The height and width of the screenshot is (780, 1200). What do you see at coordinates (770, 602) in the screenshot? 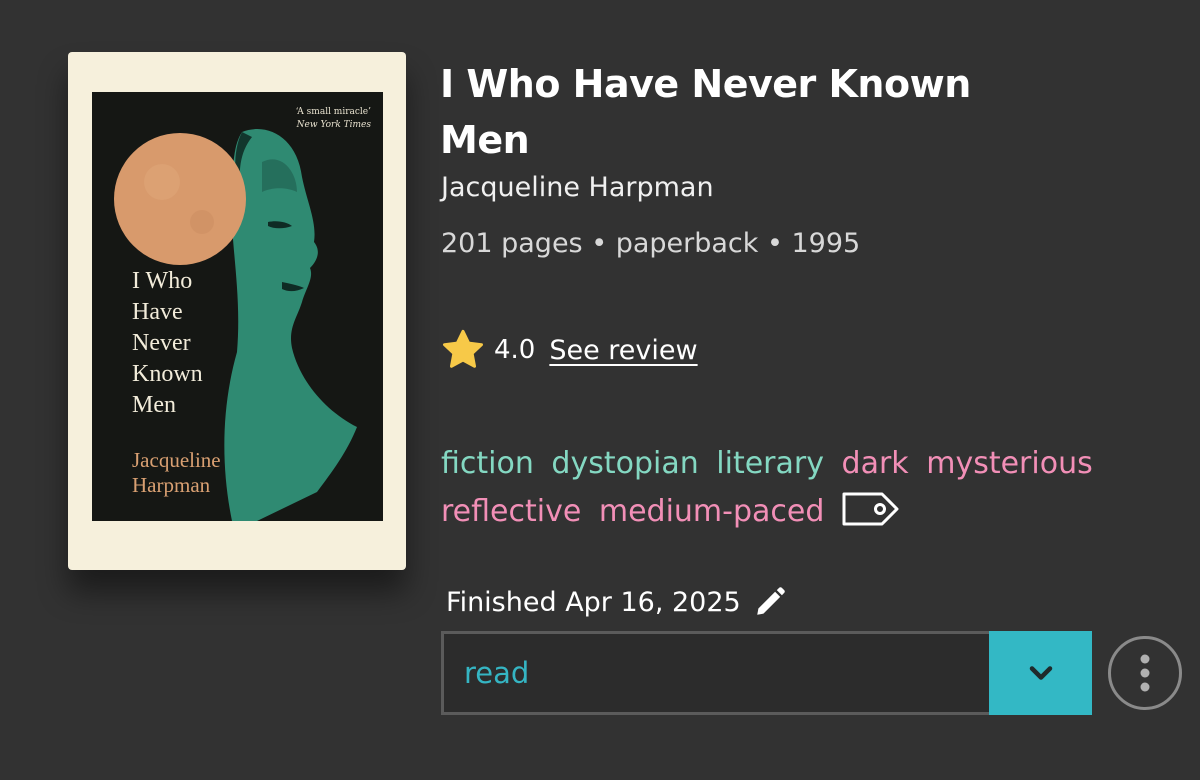
I see `pencil-icon` at bounding box center [770, 602].